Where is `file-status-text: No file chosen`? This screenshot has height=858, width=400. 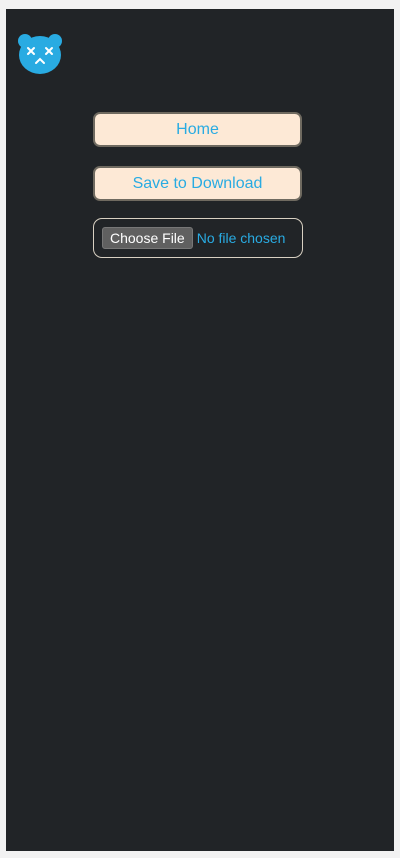 file-status-text: No file chosen is located at coordinates (241, 238).